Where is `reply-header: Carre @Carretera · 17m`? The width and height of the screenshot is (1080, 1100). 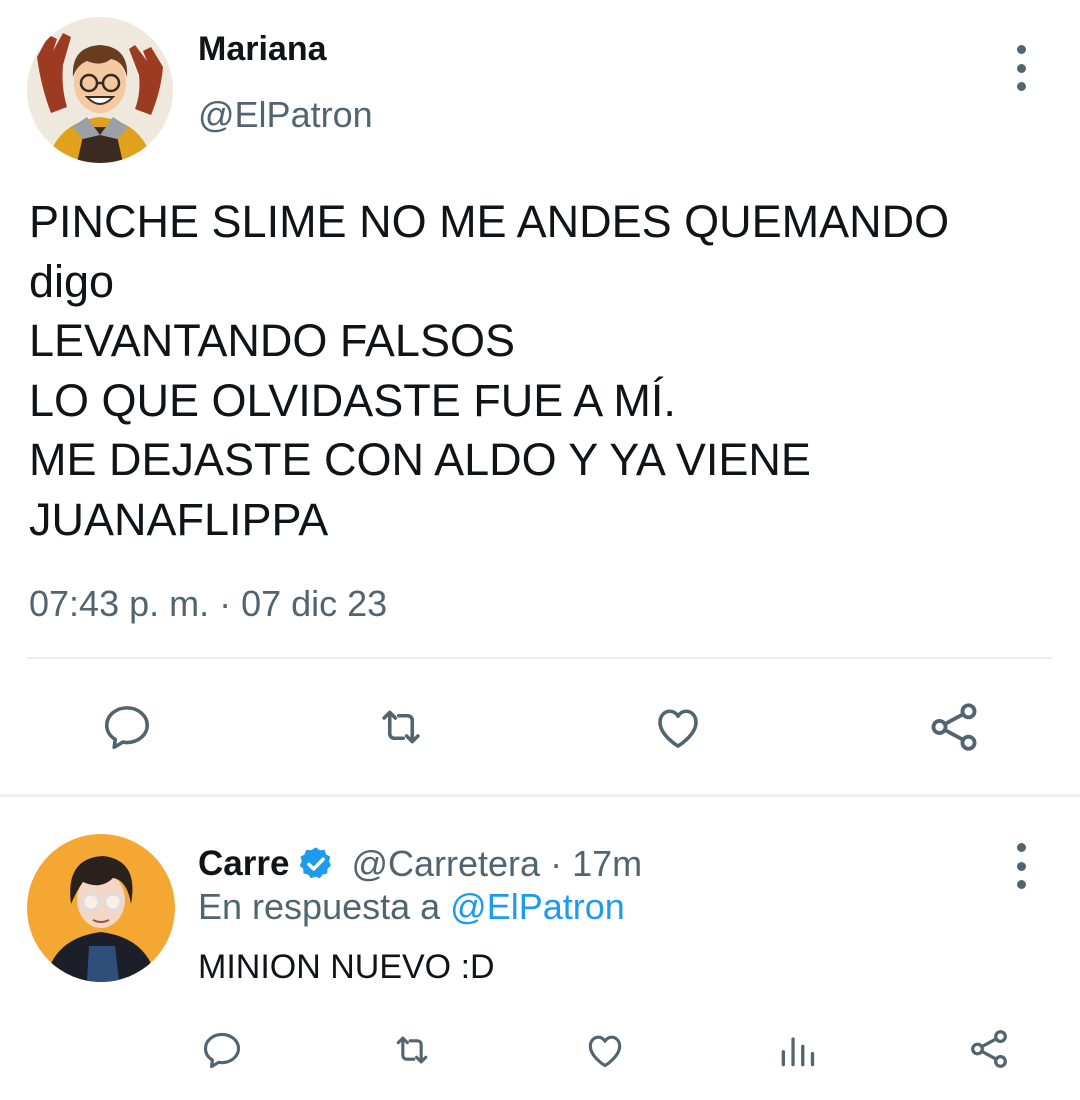 reply-header: Carre @Carretera · 17m is located at coordinates (420, 864).